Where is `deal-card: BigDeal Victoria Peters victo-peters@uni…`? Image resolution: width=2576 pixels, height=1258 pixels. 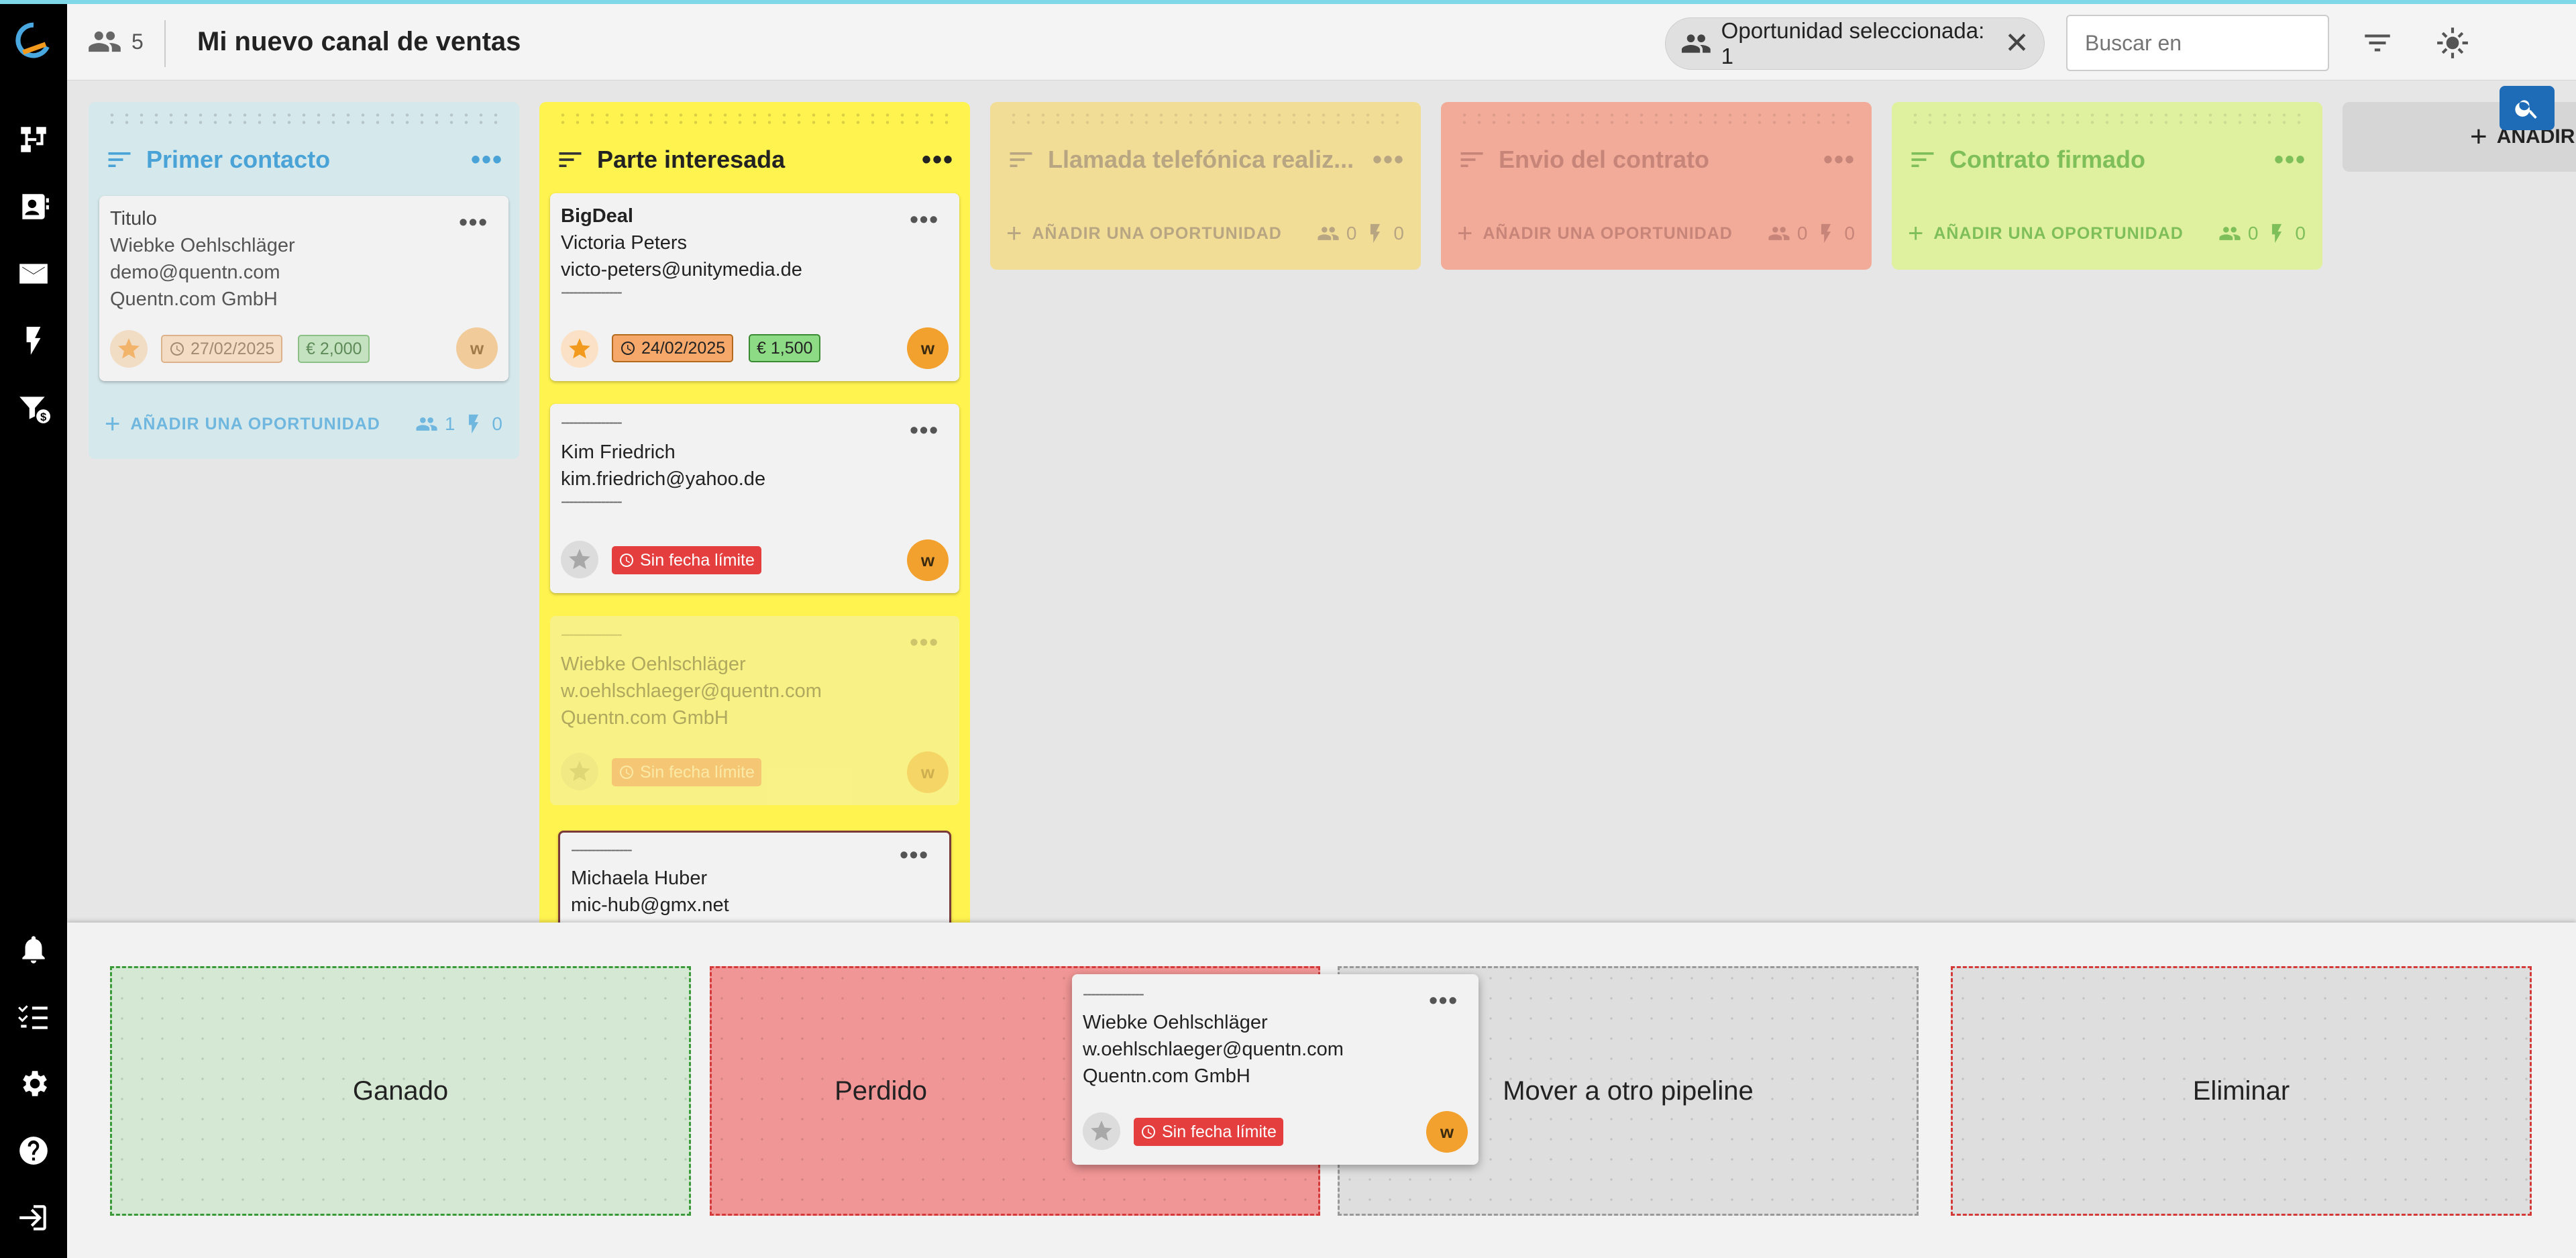 deal-card: BigDeal Victoria Peters victo-peters@uni… is located at coordinates (754, 287).